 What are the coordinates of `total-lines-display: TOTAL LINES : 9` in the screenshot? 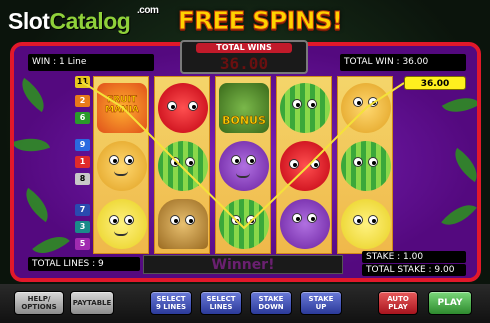 It's located at (84, 264).